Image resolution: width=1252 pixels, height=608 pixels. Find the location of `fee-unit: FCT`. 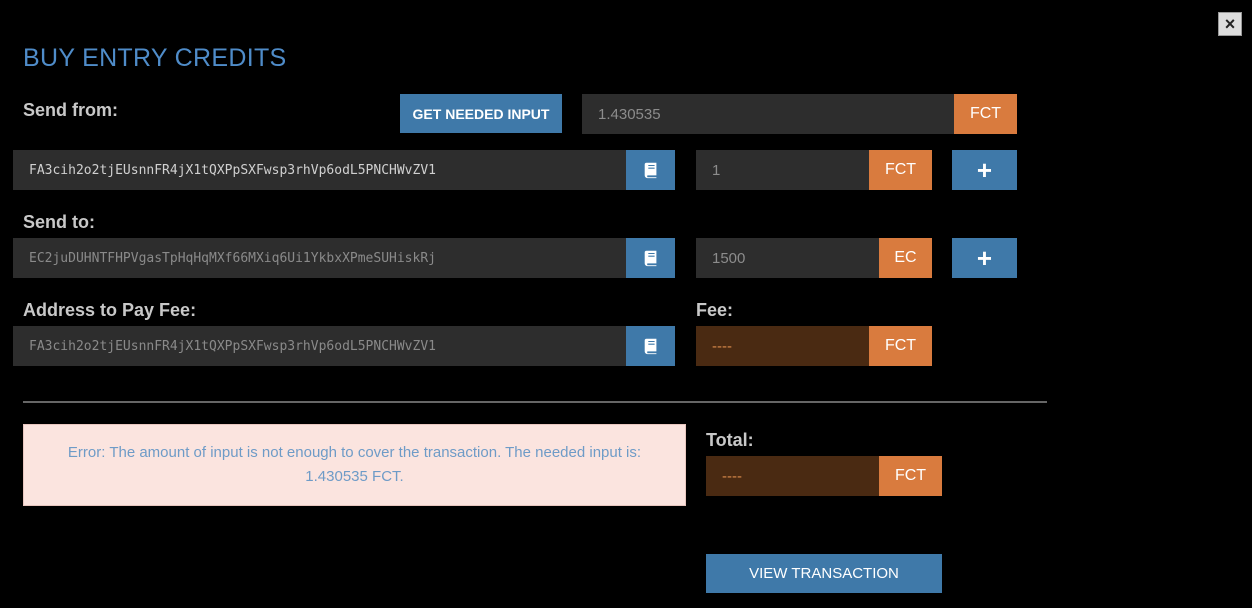

fee-unit: FCT is located at coordinates (900, 346).